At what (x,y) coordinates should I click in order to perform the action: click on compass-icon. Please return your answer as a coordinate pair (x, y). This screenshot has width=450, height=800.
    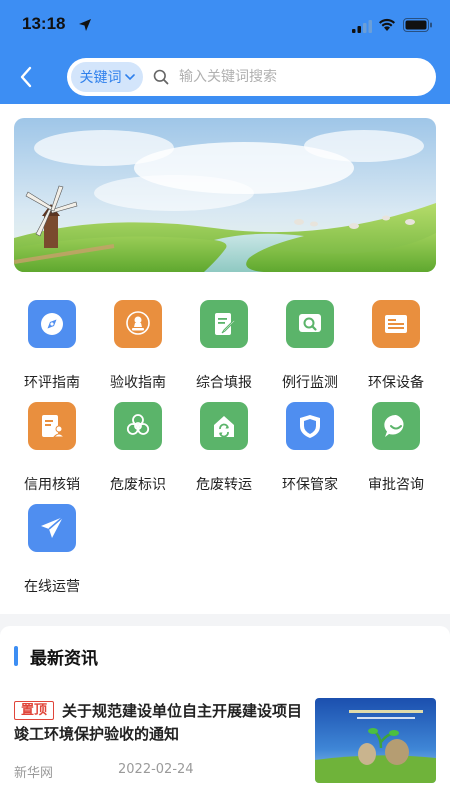
    Looking at the image, I should click on (52, 324).